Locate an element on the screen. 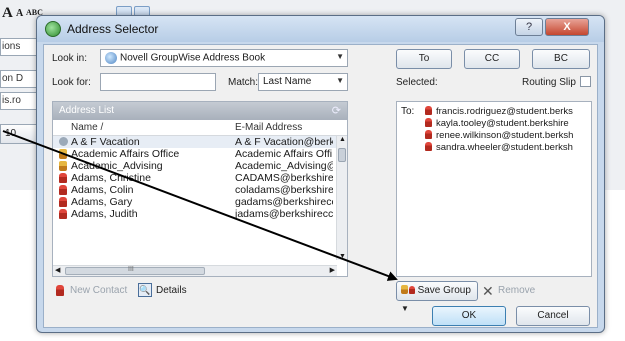 This screenshot has width=625, height=341. save-group-label: Save Group is located at coordinates (444, 290).